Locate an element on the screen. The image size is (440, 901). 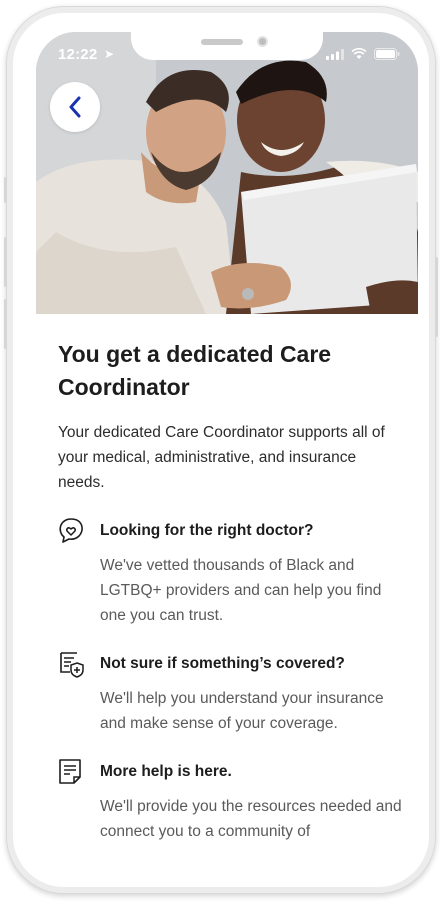
speaker-grille is located at coordinates (222, 42).